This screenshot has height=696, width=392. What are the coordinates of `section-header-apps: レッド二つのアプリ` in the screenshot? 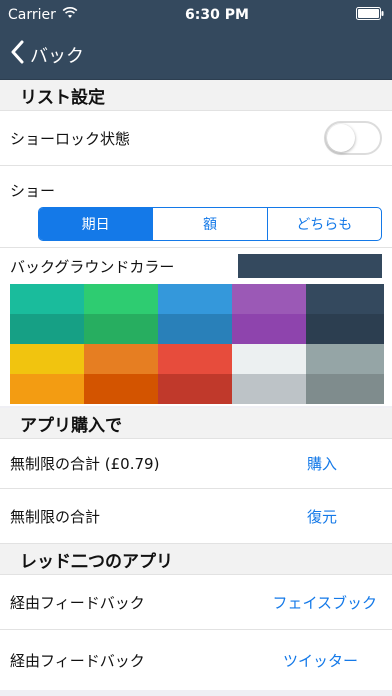 It's located at (196, 559).